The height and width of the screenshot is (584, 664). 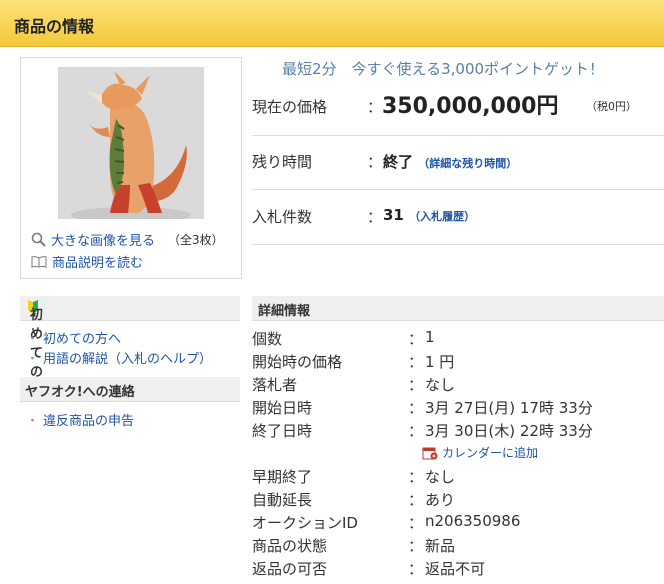 I want to click on sidebar-link-glossary: ・用語の解説（入札のヘルプ）, so click(x=119, y=357).